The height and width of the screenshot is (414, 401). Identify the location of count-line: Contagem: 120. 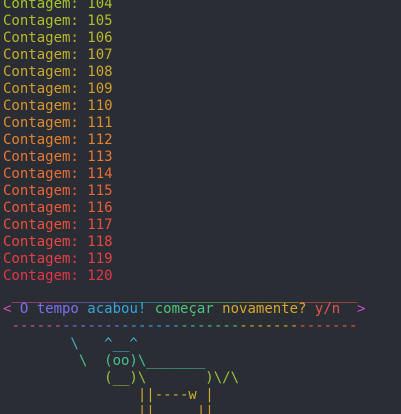
(58, 276).